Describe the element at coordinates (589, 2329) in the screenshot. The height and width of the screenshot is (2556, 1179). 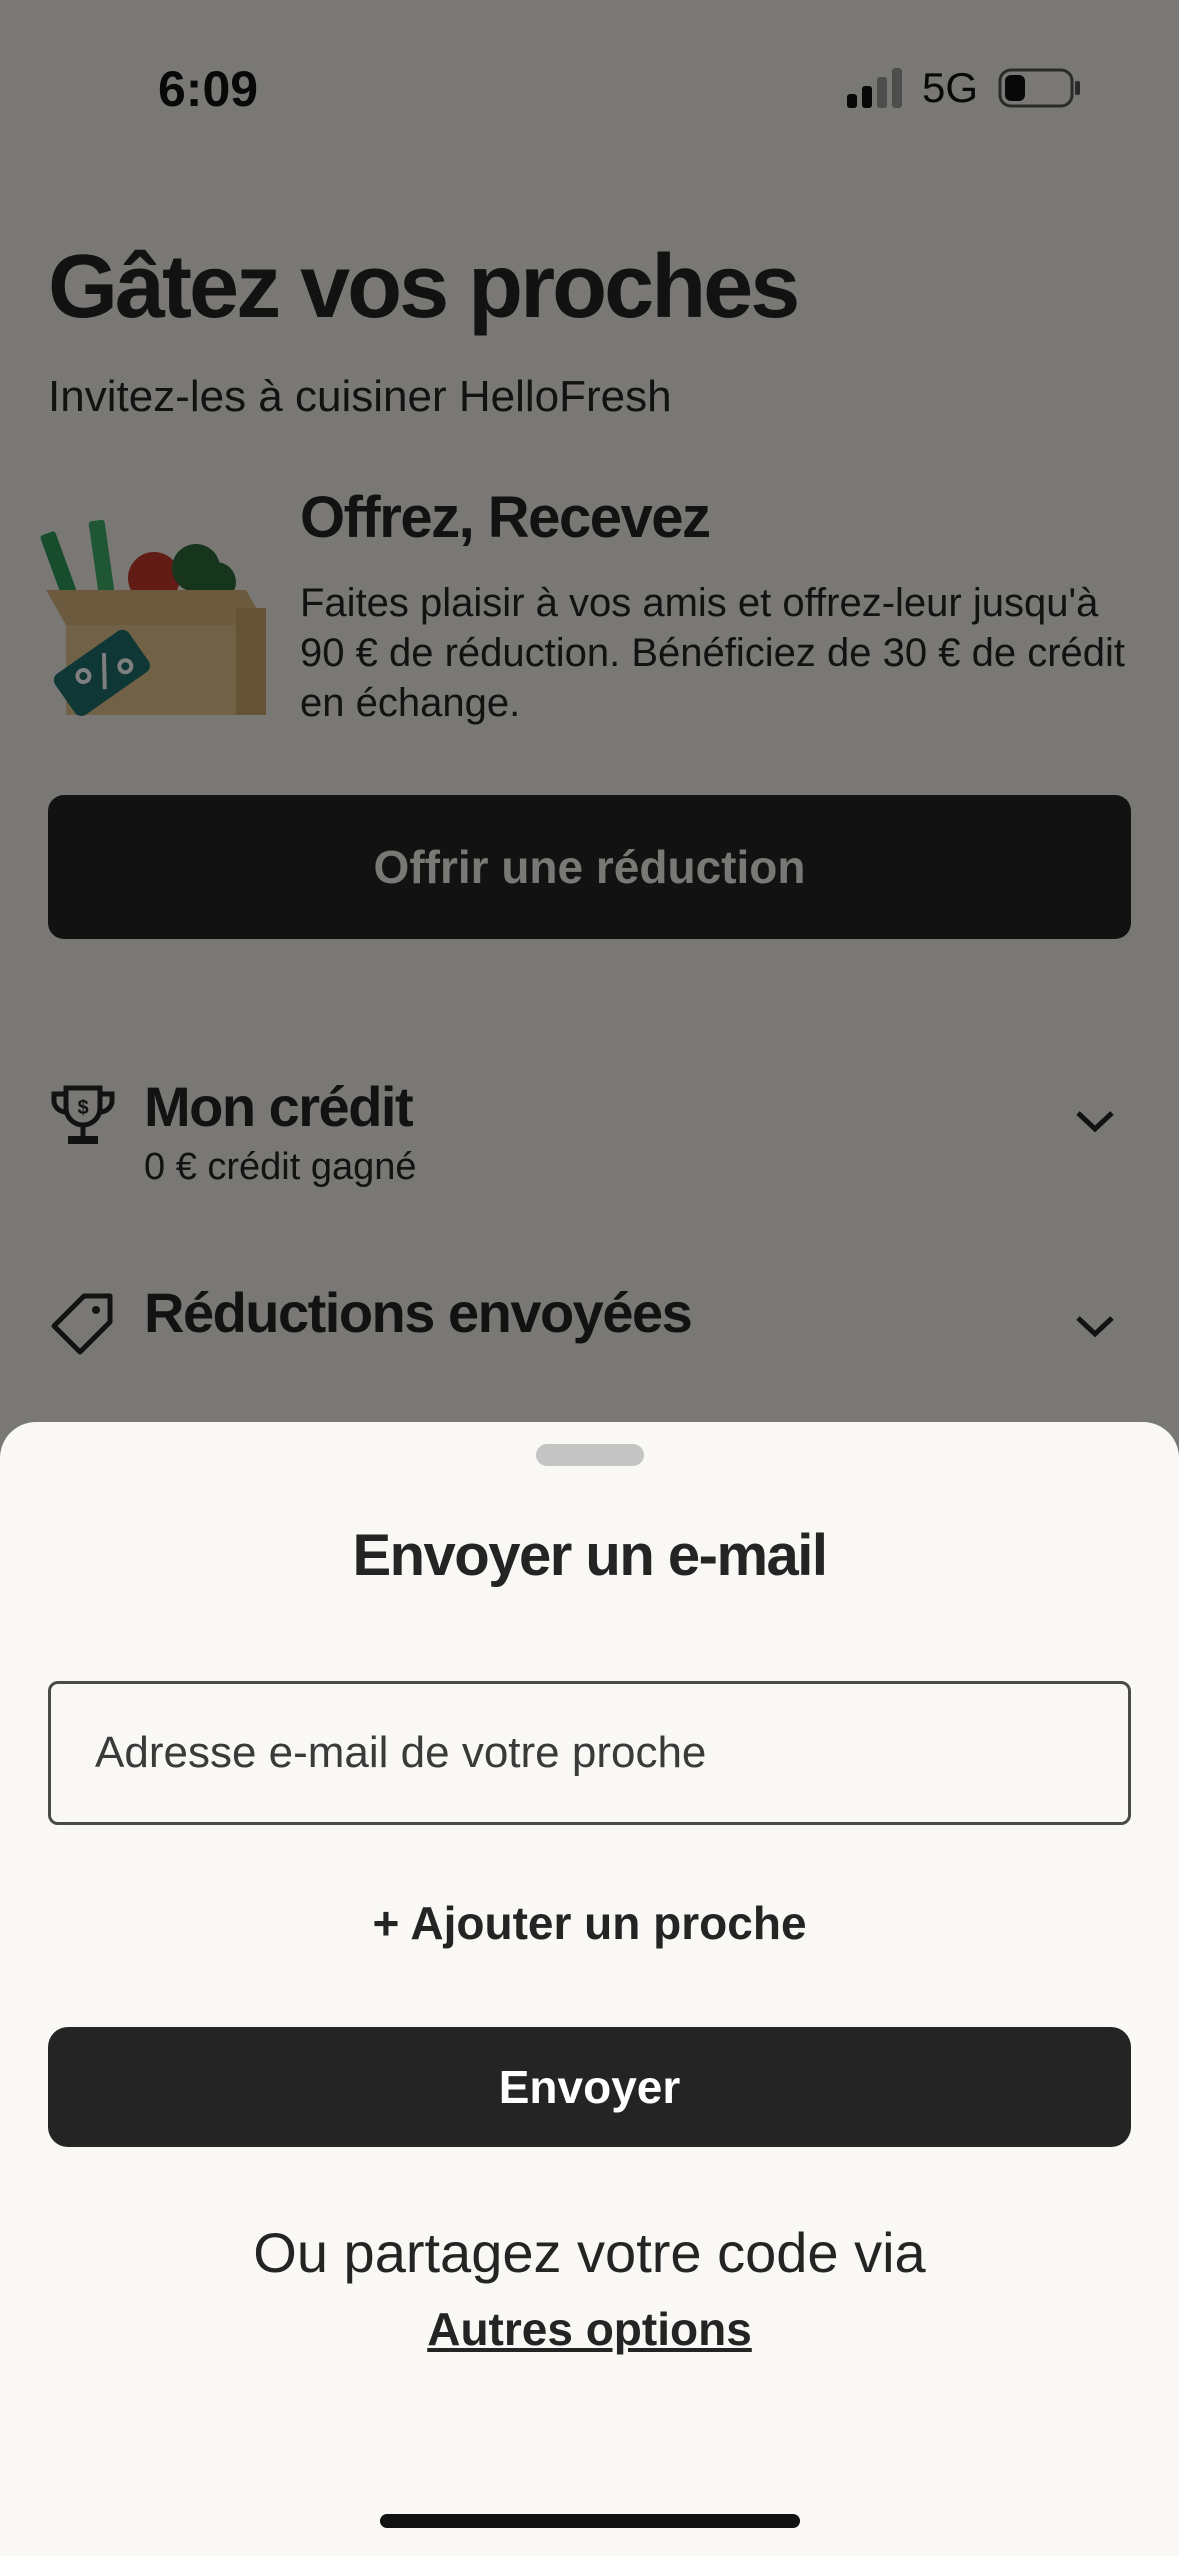
I see `other-options-link: Autres options` at that location.